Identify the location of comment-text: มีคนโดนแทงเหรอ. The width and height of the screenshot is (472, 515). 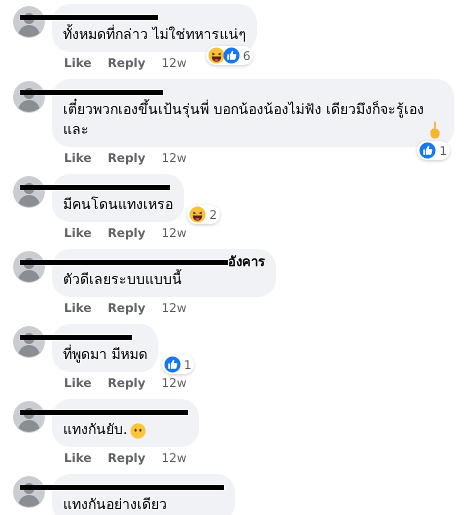
(118, 205).